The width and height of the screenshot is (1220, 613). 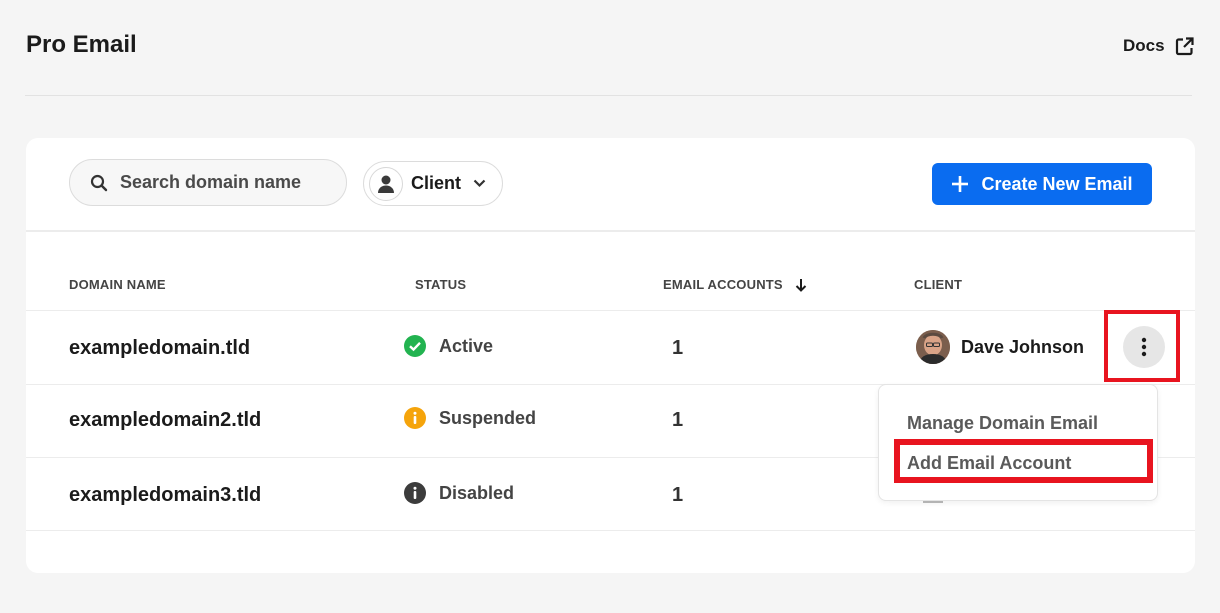 I want to click on avatar, so click(x=933, y=347).